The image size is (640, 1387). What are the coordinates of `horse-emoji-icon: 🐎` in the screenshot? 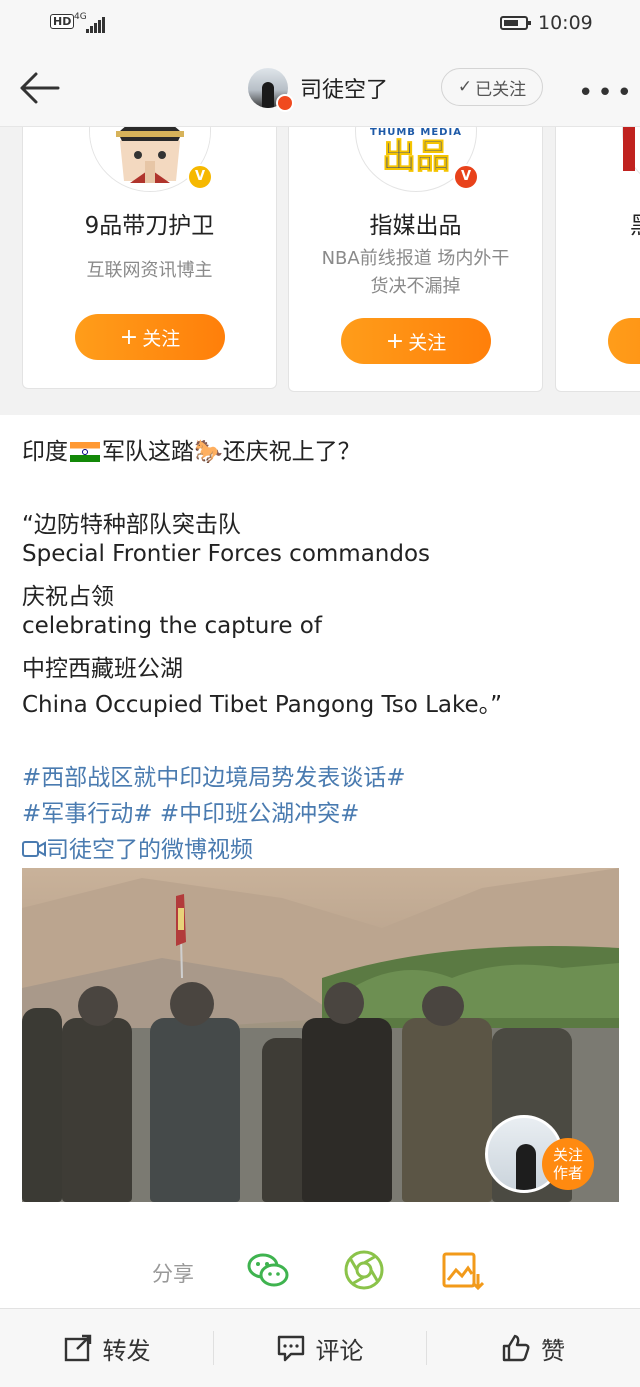 It's located at (208, 452).